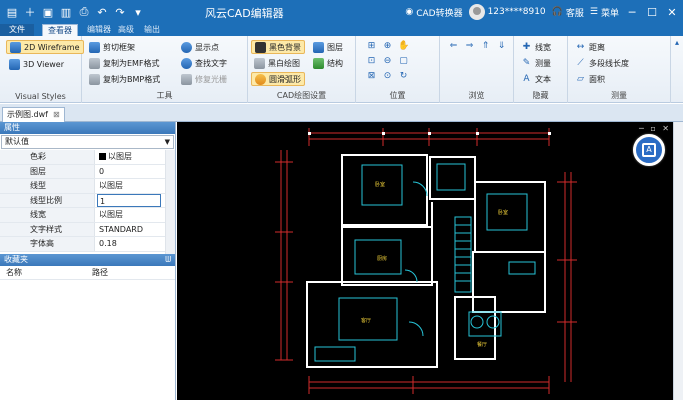 This screenshot has width=683, height=400. Describe the element at coordinates (590, 47) in the screenshot. I see `distance-button: ↔ 距离` at that location.